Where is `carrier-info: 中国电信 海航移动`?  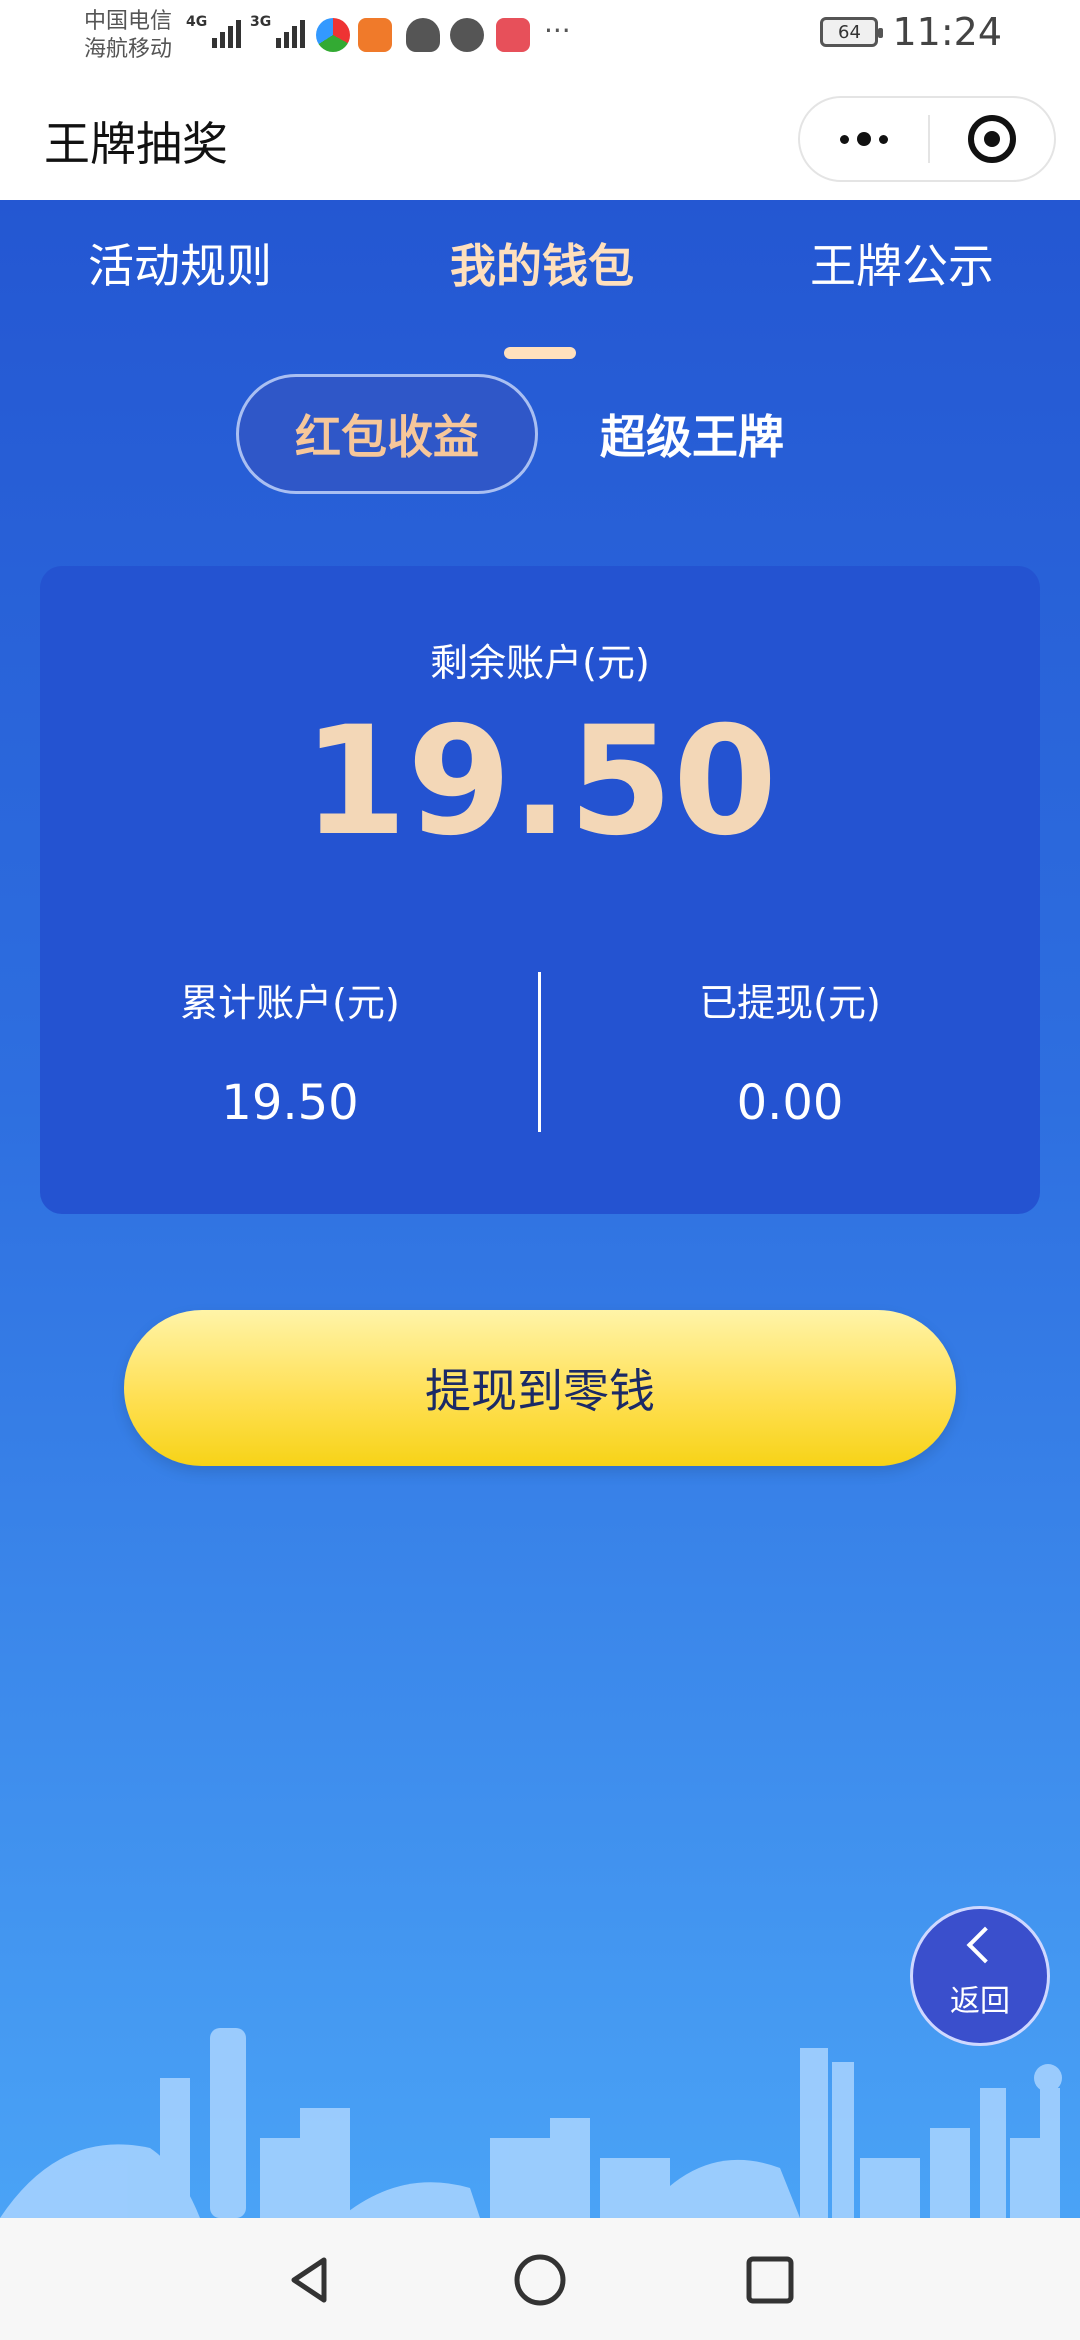 carrier-info: 中国电信 海航移动 is located at coordinates (128, 36).